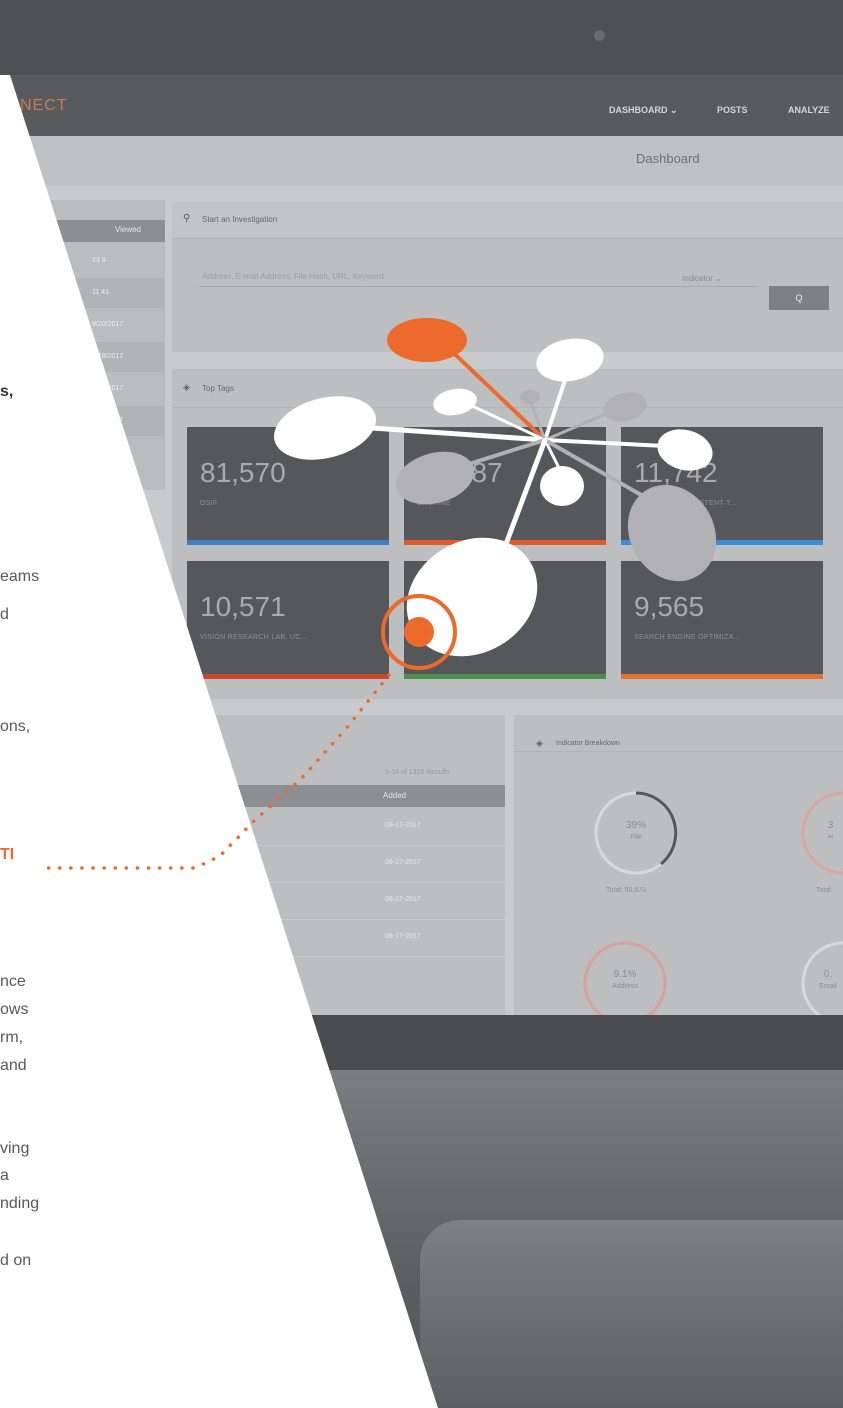  I want to click on target-dot, so click(419, 632).